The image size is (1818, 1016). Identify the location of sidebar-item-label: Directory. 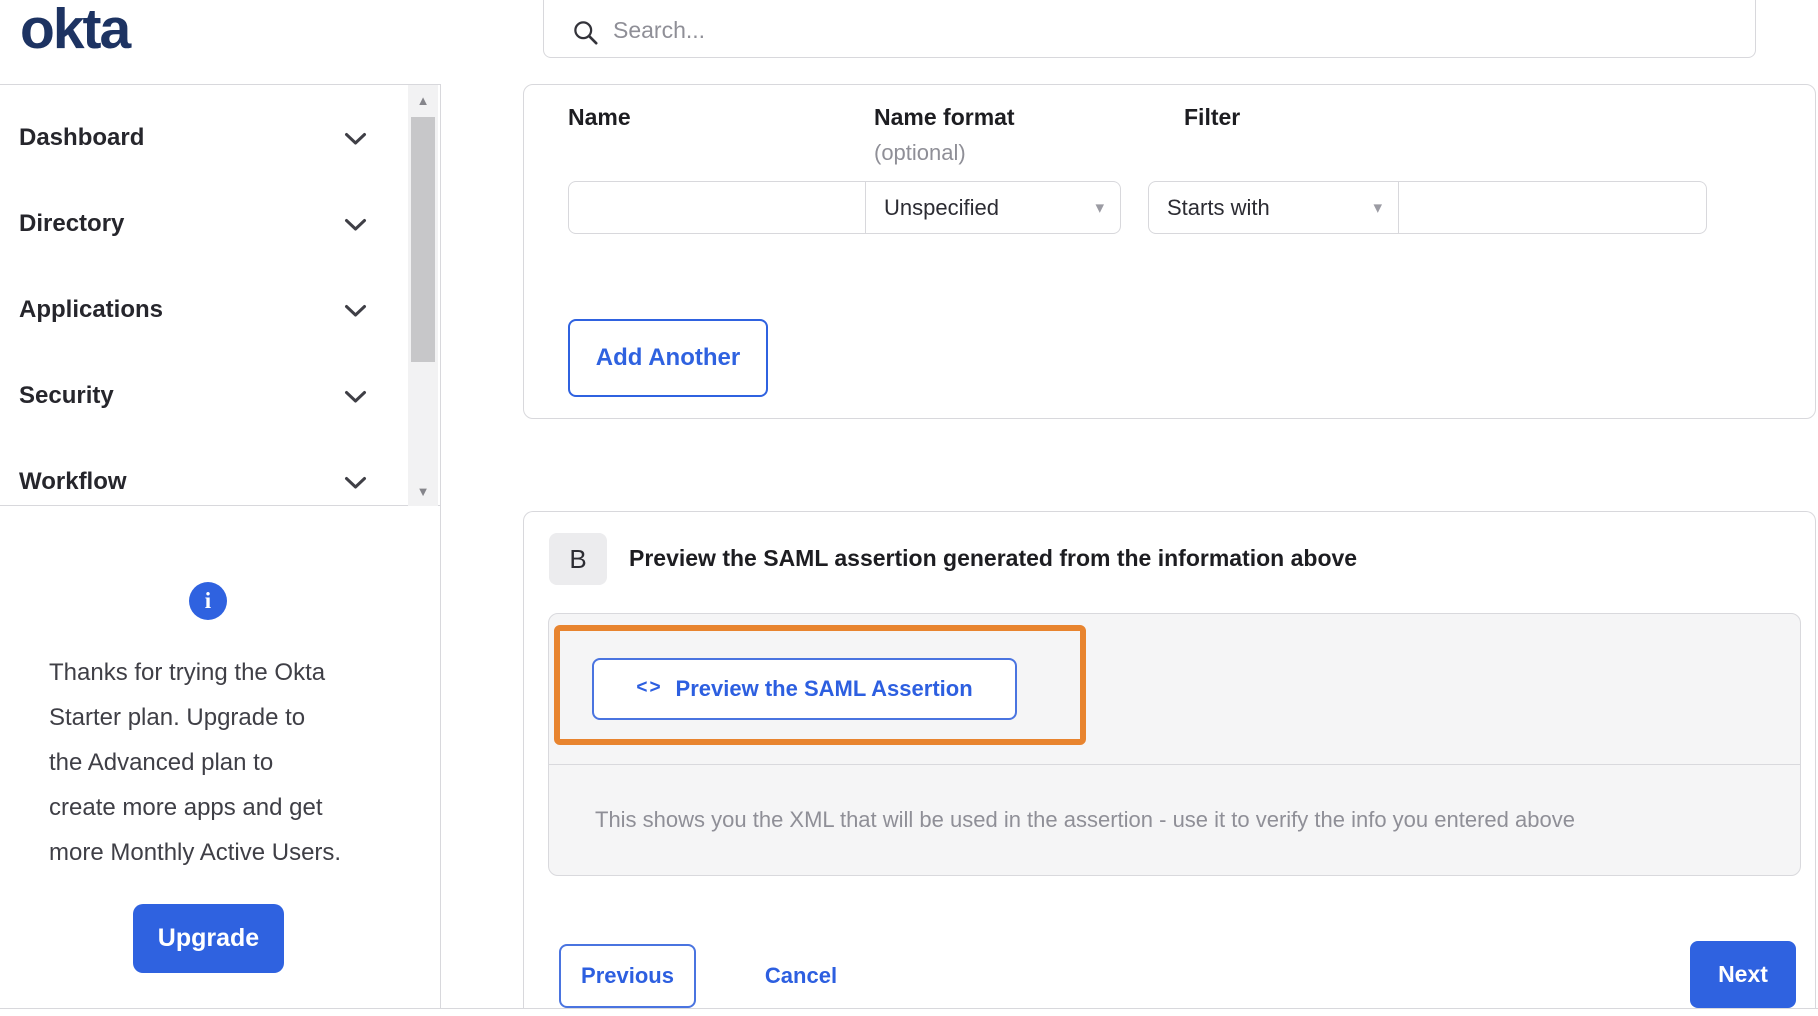
(72, 223).